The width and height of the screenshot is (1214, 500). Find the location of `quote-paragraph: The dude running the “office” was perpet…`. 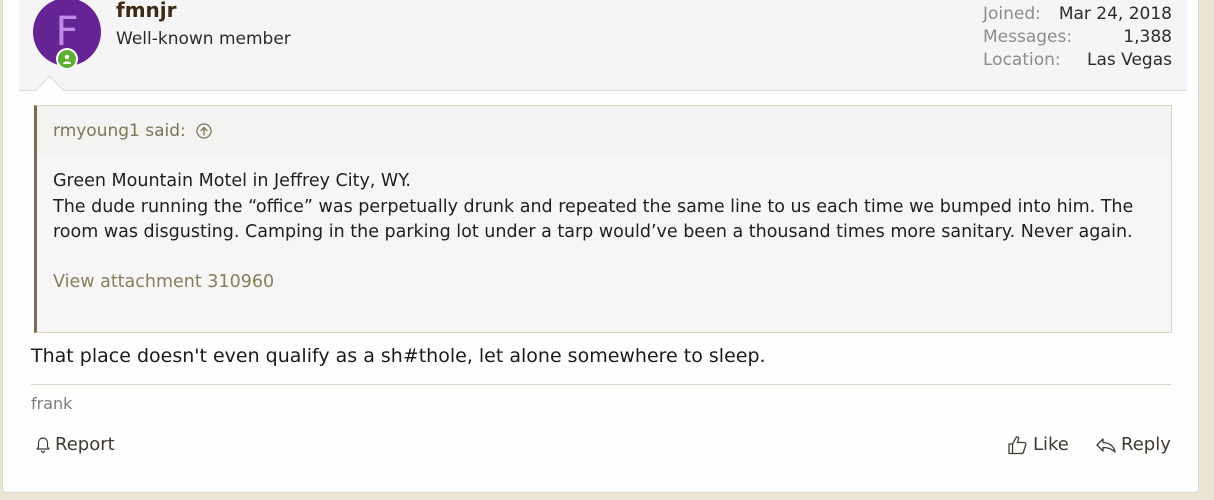

quote-paragraph: The dude running the “office” was perpet… is located at coordinates (593, 219).